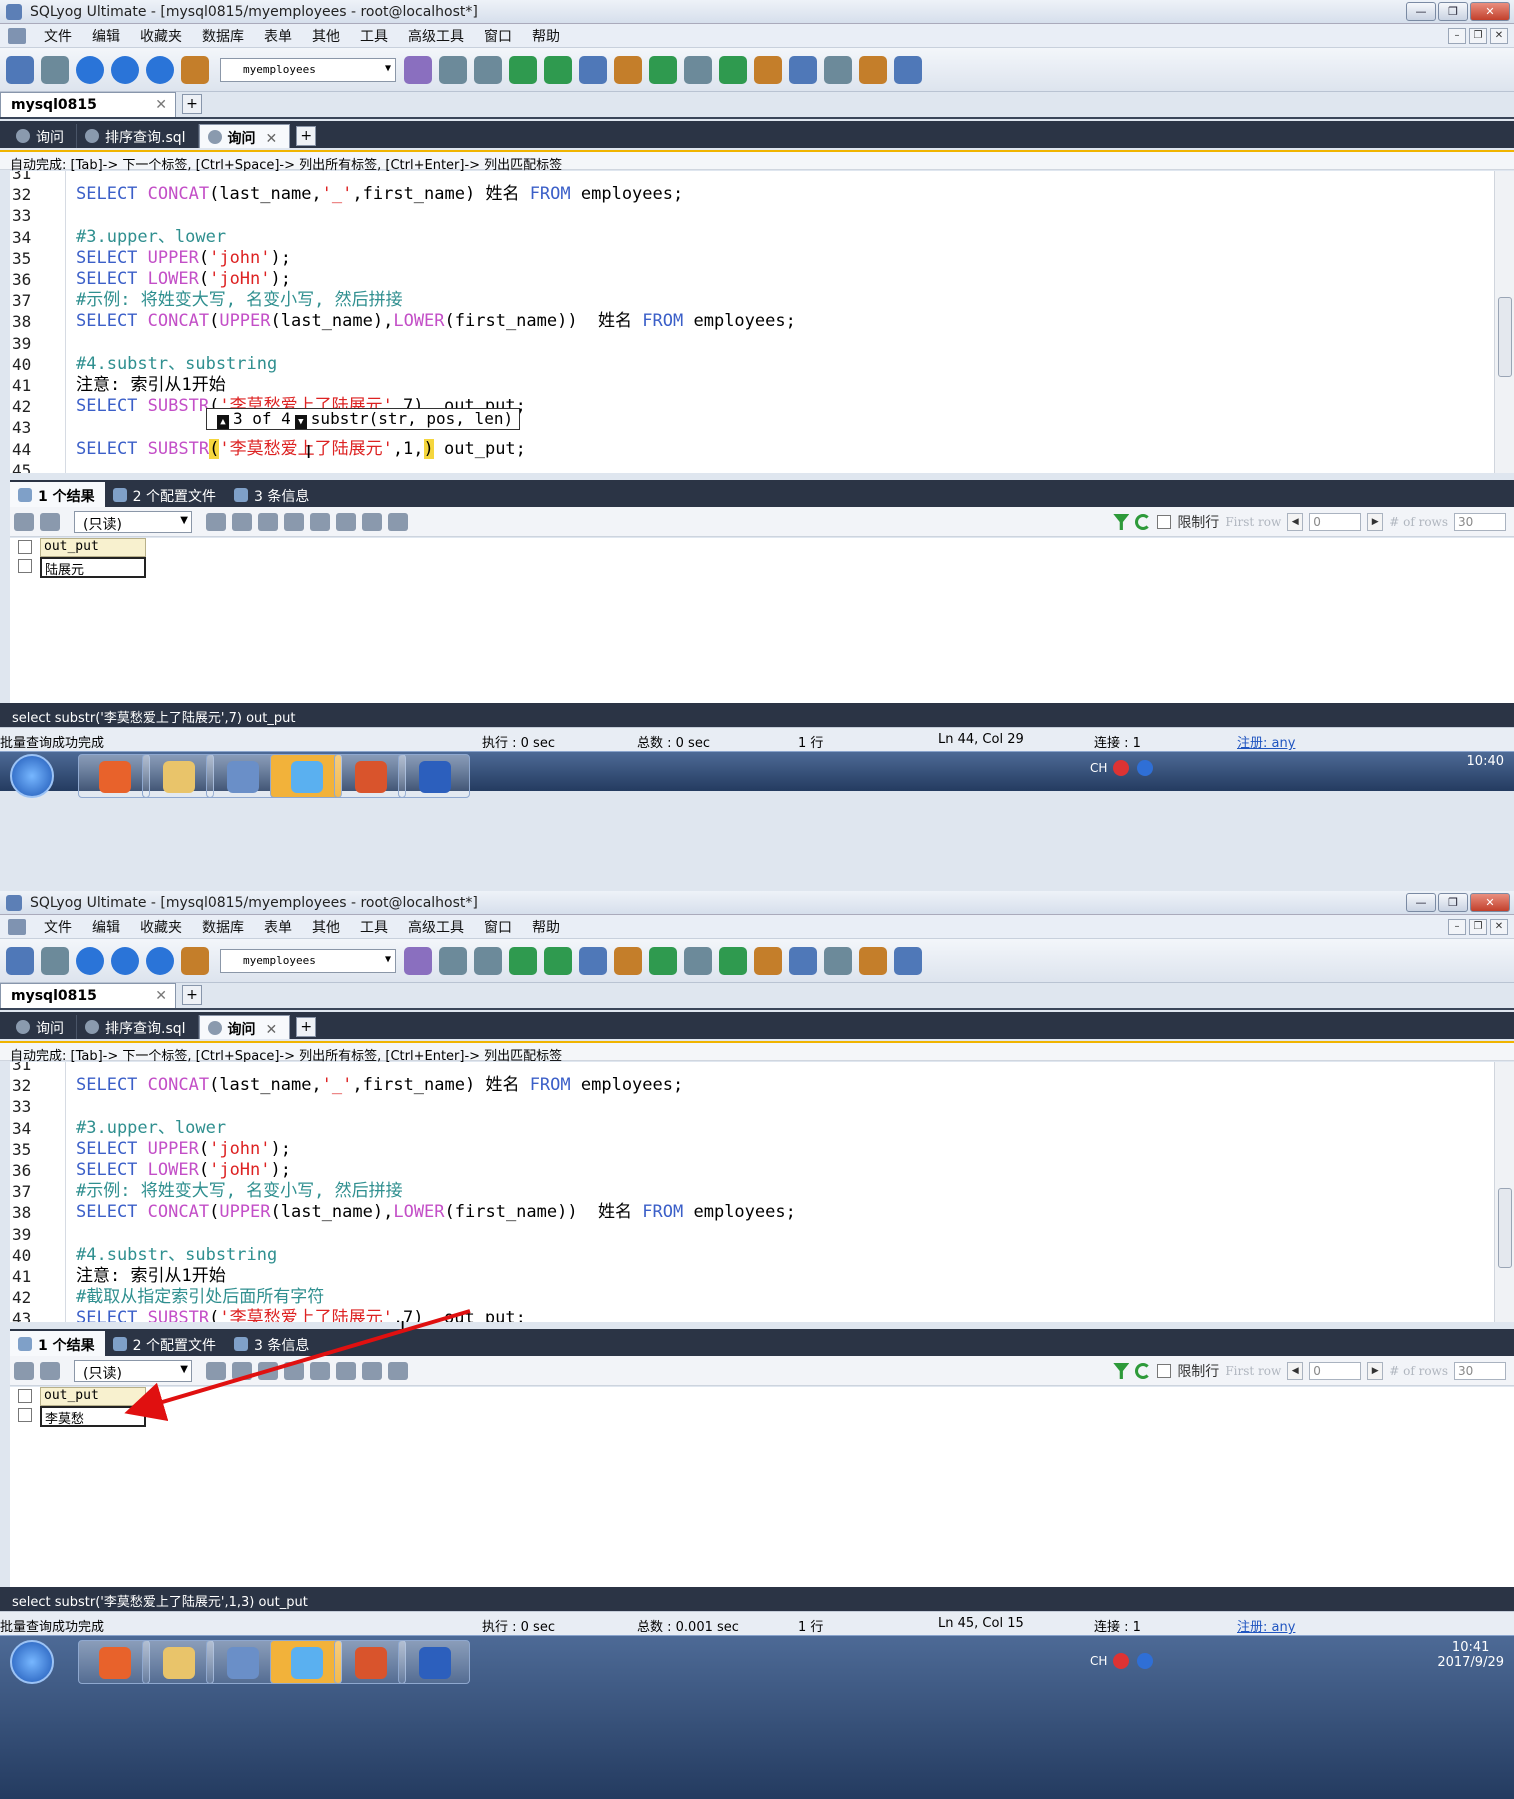 This screenshot has width=1514, height=1799. I want to click on restore-icon, so click(488, 69).